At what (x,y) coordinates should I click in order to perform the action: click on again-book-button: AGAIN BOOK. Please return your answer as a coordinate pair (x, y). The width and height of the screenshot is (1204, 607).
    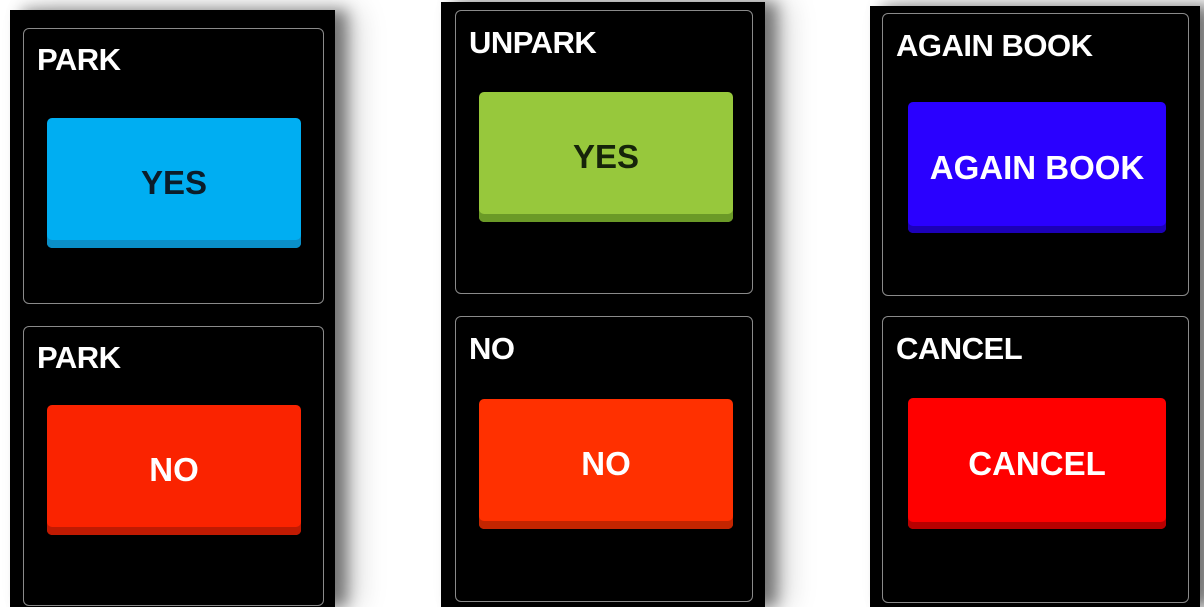
    Looking at the image, I should click on (1037, 167).